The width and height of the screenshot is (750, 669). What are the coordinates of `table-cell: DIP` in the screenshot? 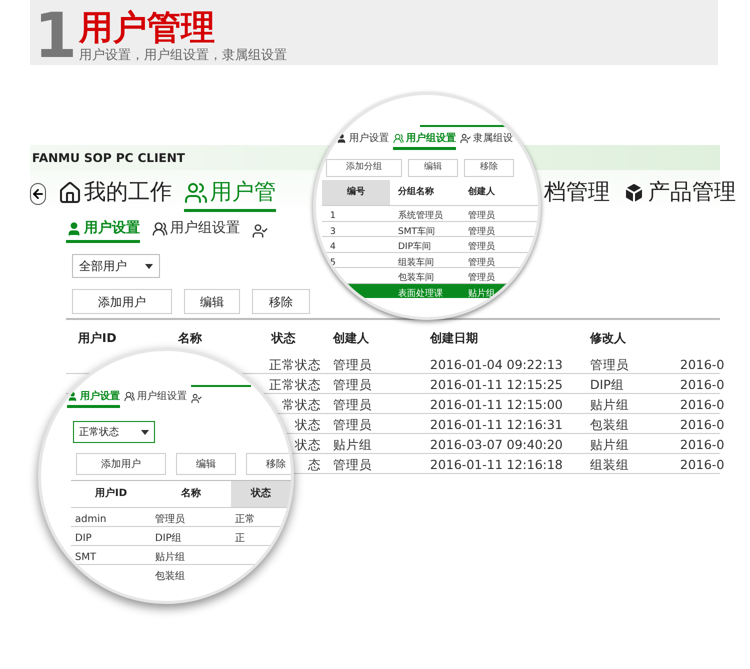 It's located at (83, 538).